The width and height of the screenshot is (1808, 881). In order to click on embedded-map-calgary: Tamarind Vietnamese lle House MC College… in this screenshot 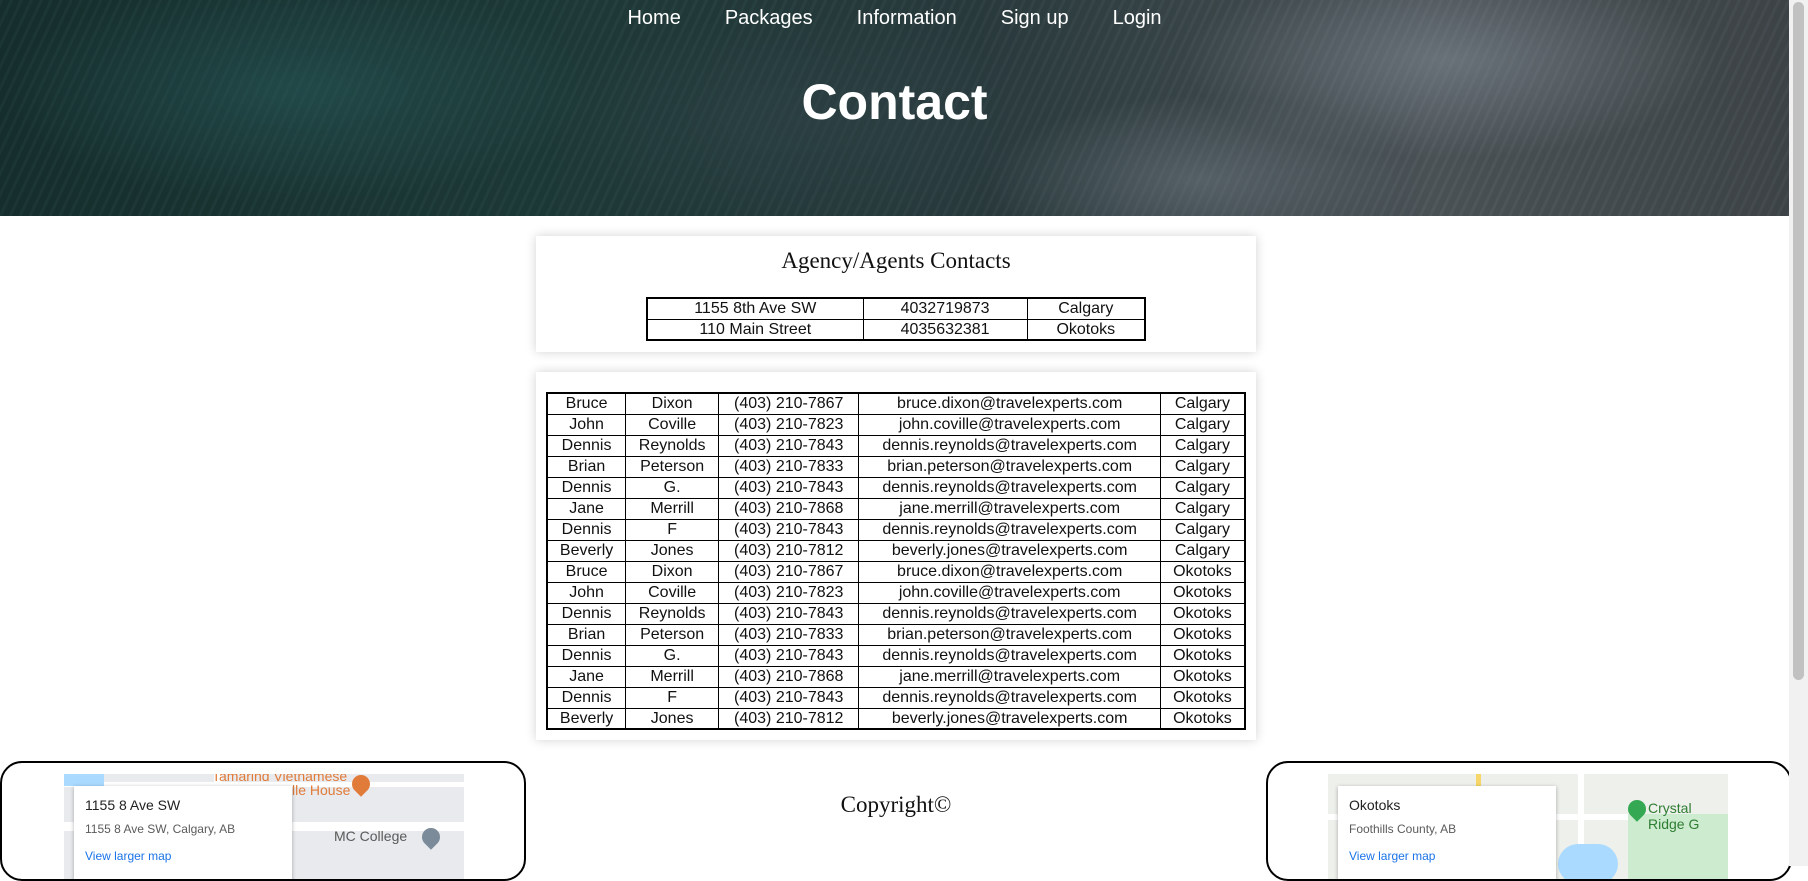, I will do `click(264, 826)`.